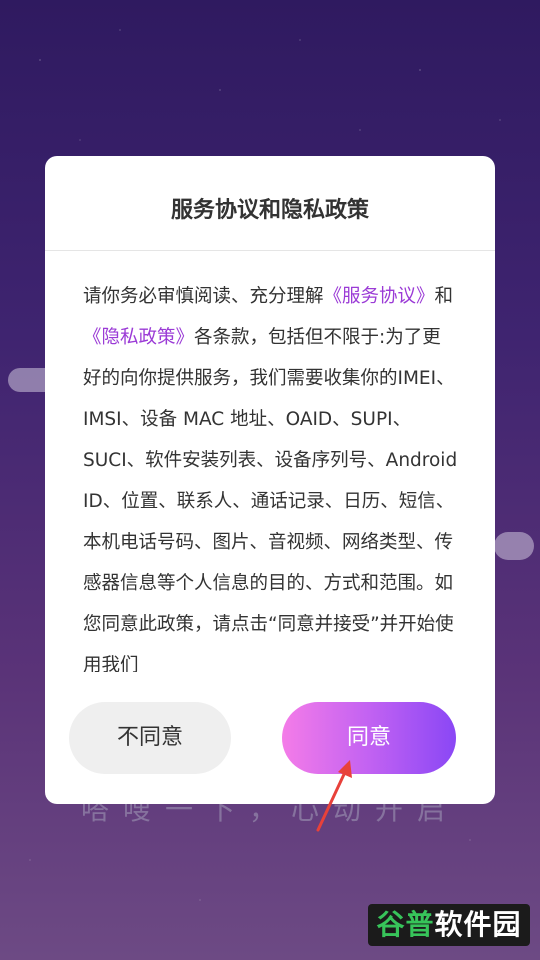 The width and height of the screenshot is (540, 960). Describe the element at coordinates (369, 738) in the screenshot. I see `agree-button: 同意` at that location.